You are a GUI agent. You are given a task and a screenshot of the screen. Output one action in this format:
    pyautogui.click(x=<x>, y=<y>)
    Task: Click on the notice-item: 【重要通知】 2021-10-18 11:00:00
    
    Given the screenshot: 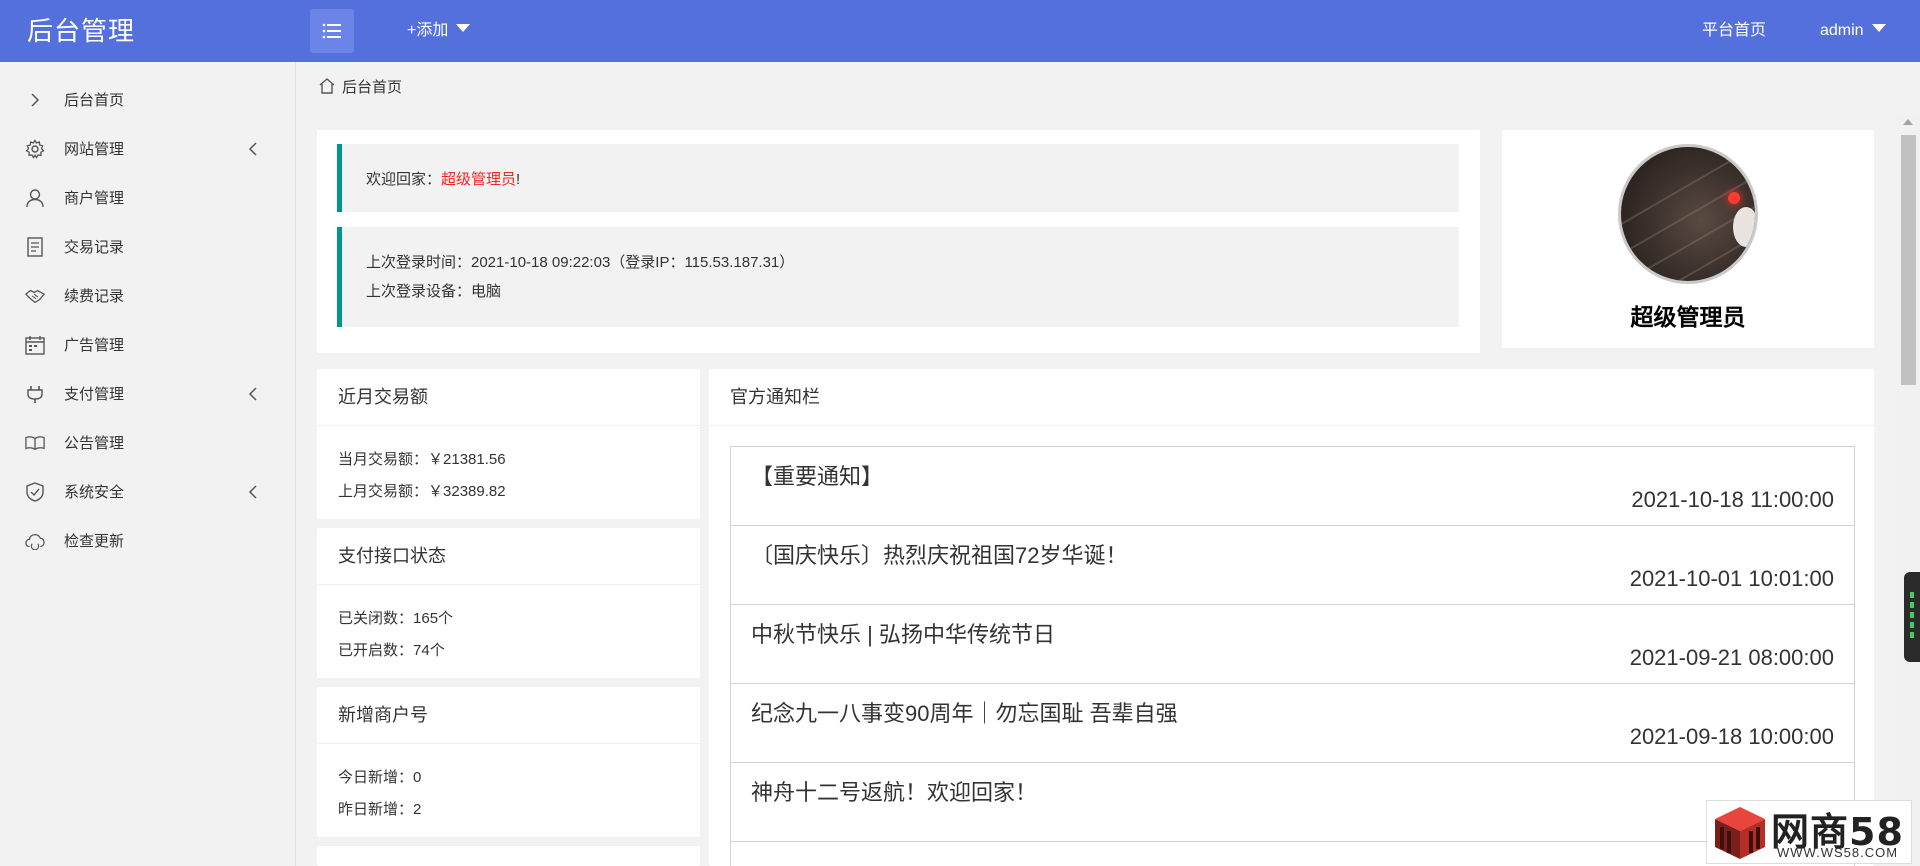 What is the action you would take?
    pyautogui.click(x=1292, y=486)
    